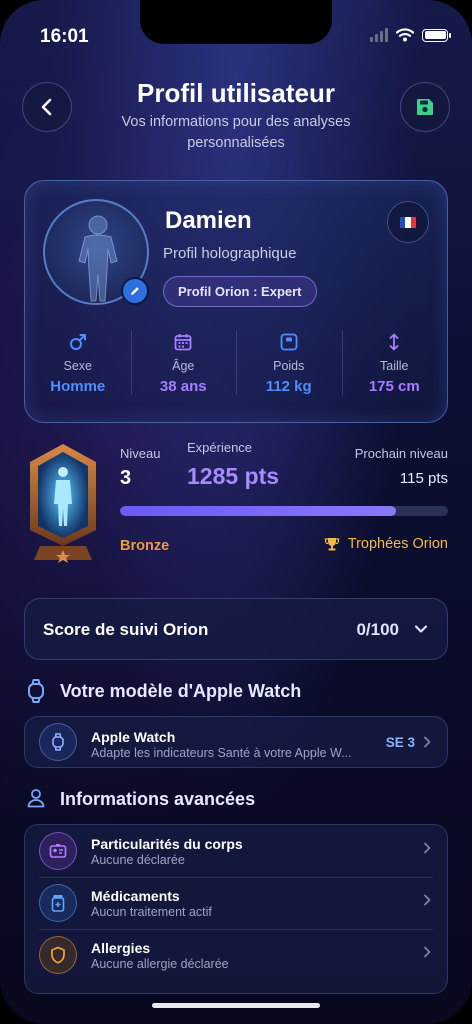 This screenshot has width=472, height=1024. What do you see at coordinates (288, 386) in the screenshot?
I see `stat-value: 112 kg` at bounding box center [288, 386].